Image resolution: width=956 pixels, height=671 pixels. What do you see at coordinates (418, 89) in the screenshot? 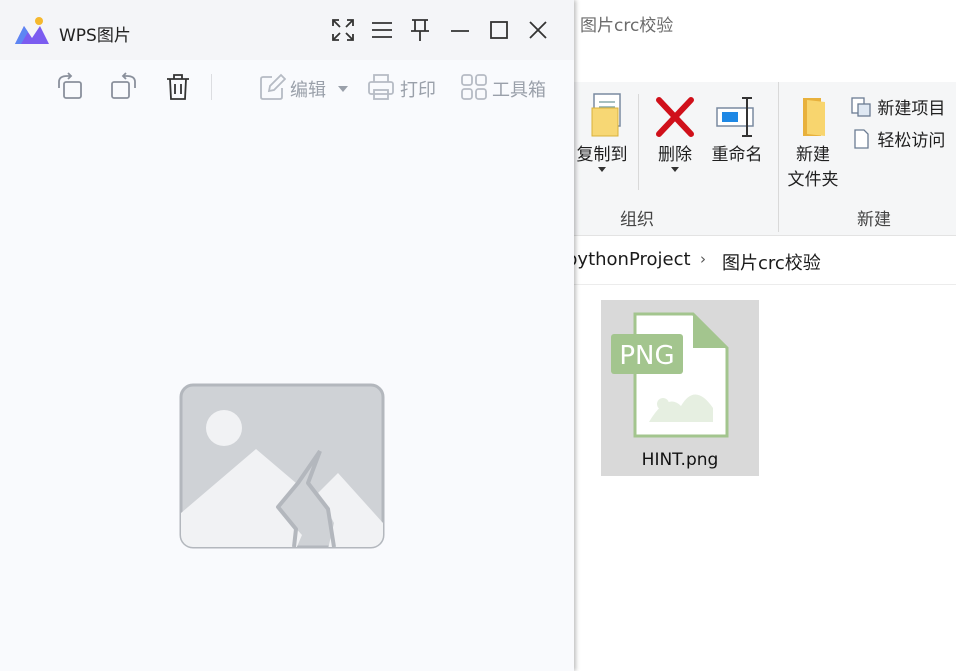
I see `print-label: 打印` at bounding box center [418, 89].